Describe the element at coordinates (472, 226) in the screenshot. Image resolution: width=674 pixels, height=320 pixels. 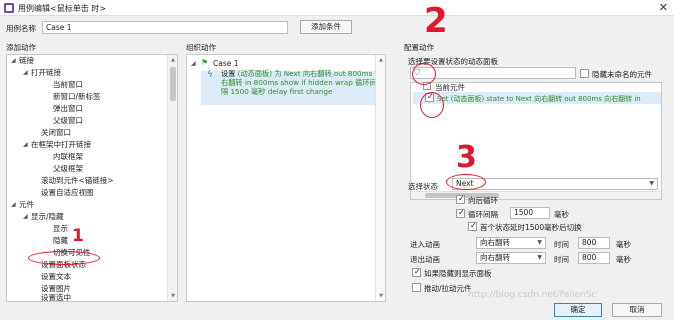
I see `first-delay-checkbox` at that location.